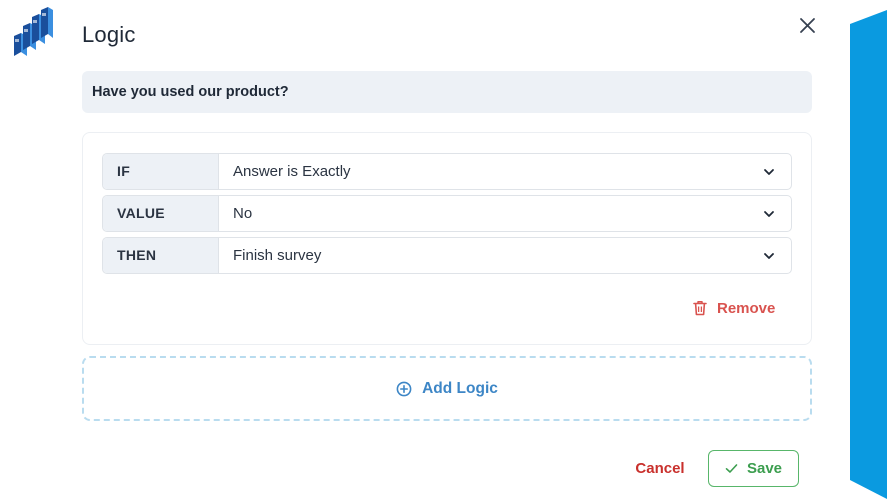  What do you see at coordinates (700, 308) in the screenshot?
I see `trash-icon` at bounding box center [700, 308].